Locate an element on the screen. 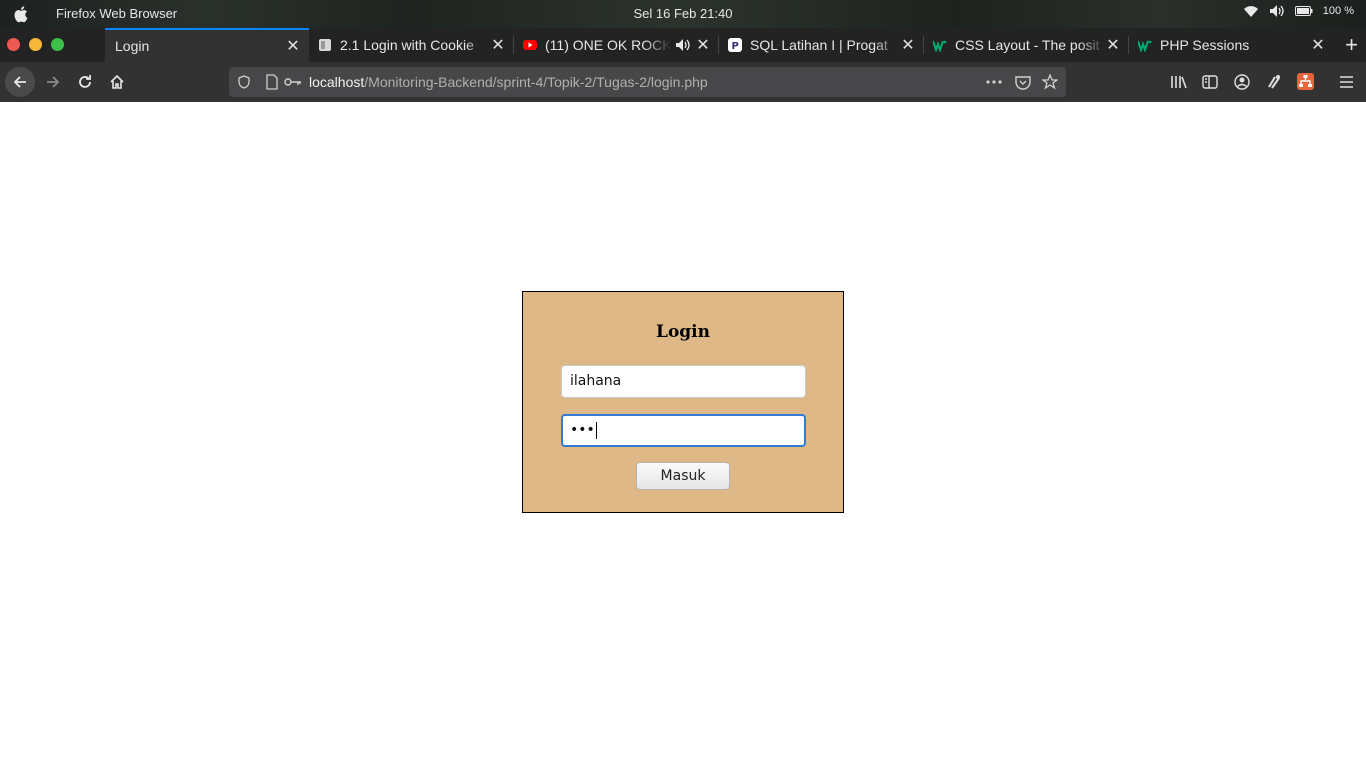 The width and height of the screenshot is (1366, 768). forward-button is located at coordinates (53, 82).